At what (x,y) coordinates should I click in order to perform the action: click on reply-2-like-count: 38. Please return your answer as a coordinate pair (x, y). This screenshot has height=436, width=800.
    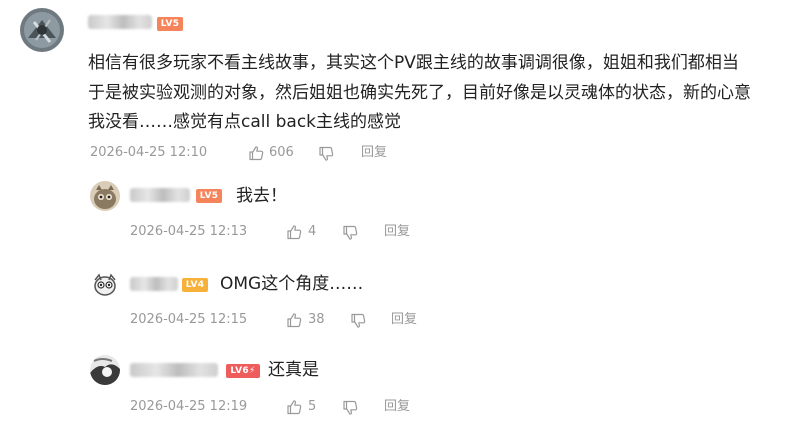
    Looking at the image, I should click on (316, 319).